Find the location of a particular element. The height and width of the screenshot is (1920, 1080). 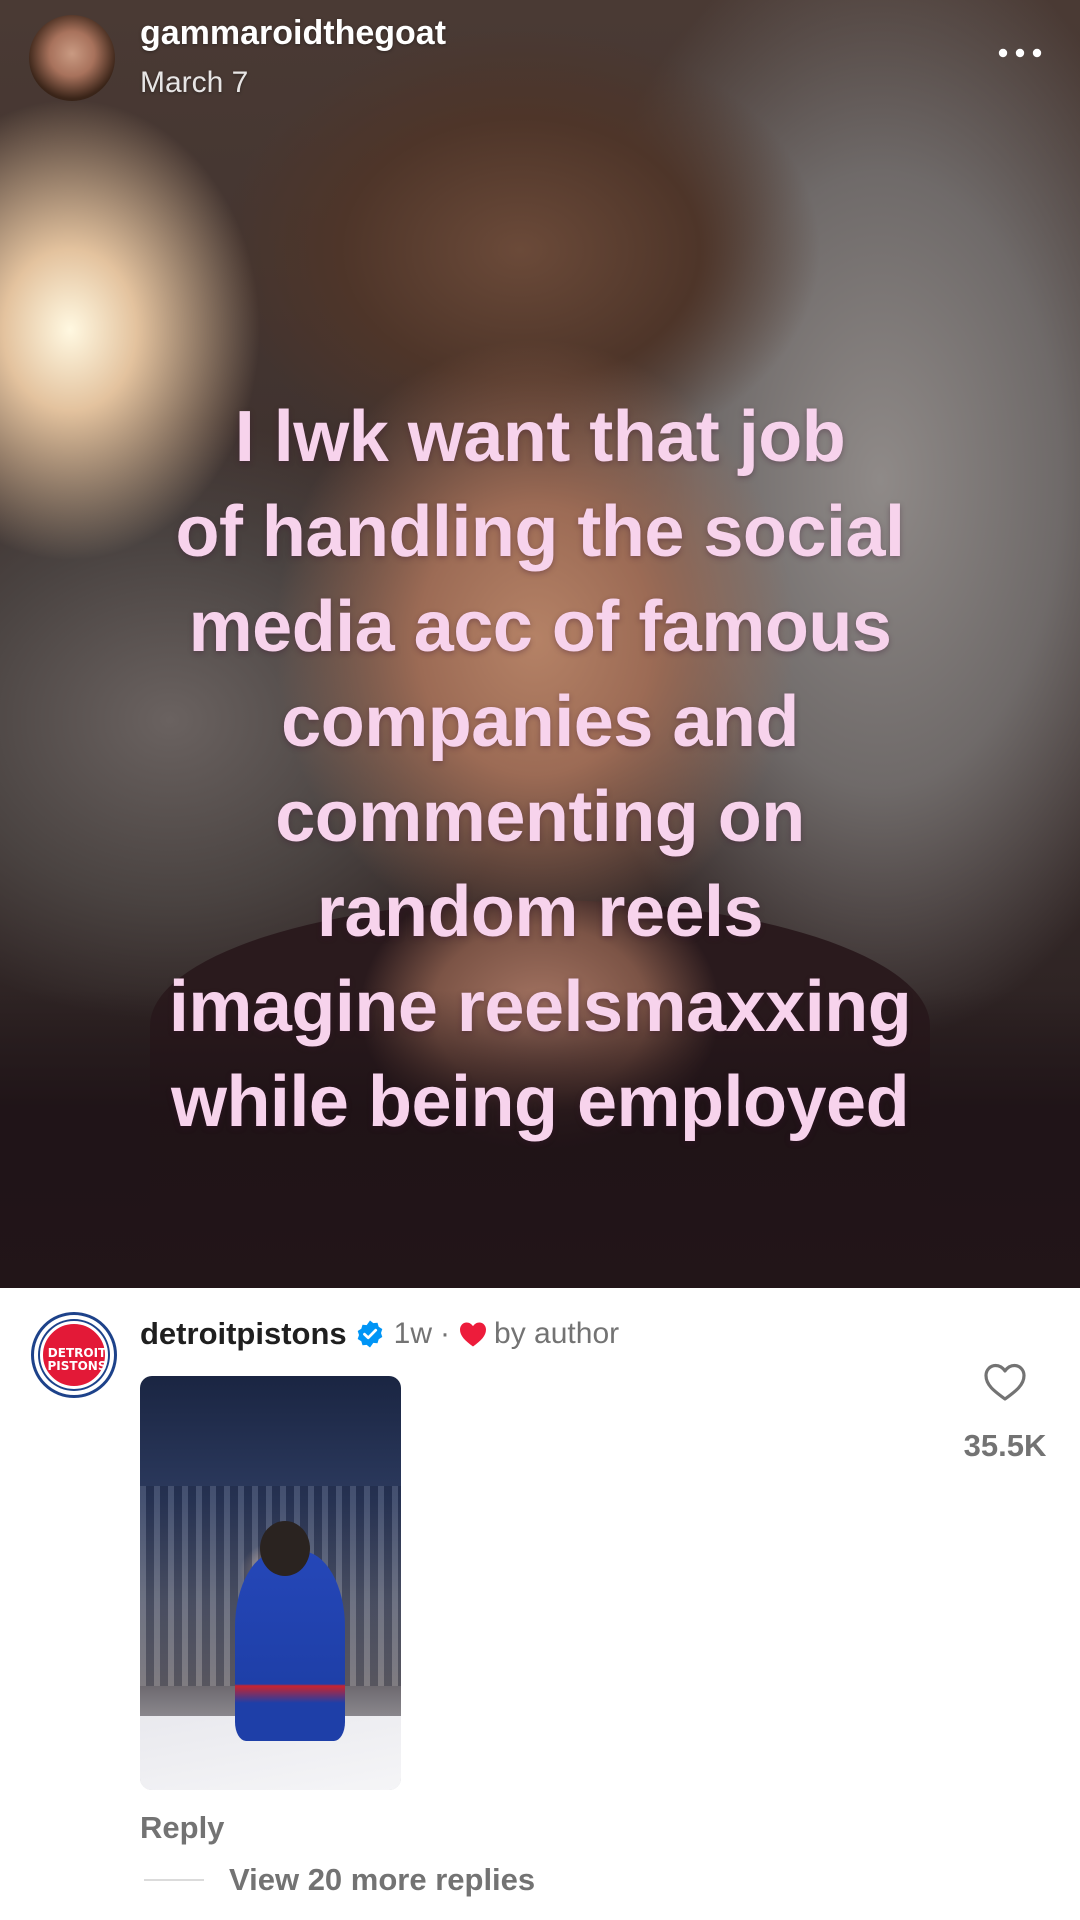

commenter-avatar: DETROIT PISTONS is located at coordinates (74, 1355).